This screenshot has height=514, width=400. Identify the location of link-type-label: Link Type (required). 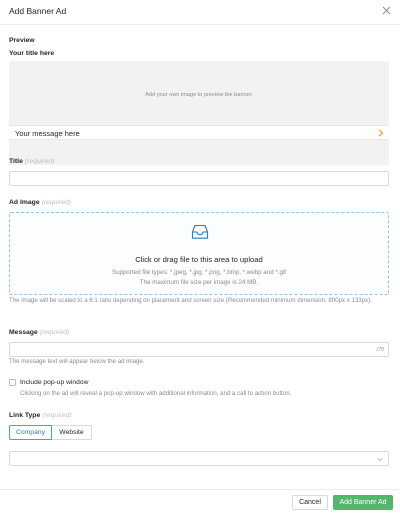
(40, 415).